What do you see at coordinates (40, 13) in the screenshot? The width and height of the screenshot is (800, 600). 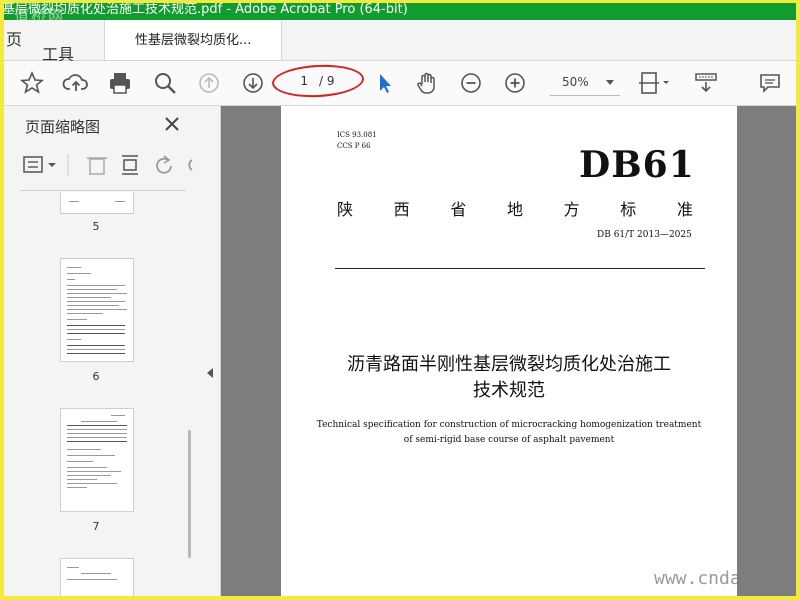 I see `watermark-text: 道桥网` at bounding box center [40, 13].